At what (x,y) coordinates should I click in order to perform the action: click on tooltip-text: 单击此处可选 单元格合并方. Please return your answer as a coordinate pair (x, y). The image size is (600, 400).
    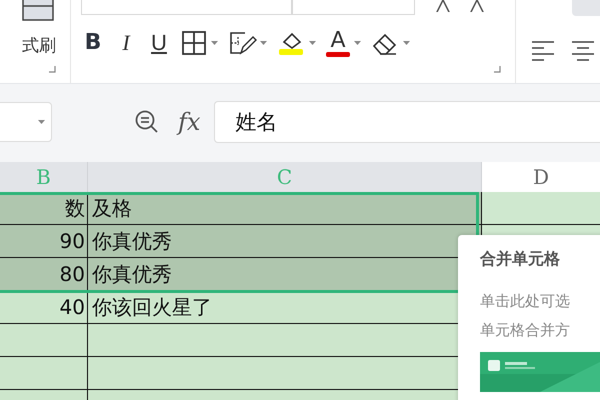
    Looking at the image, I should click on (525, 316).